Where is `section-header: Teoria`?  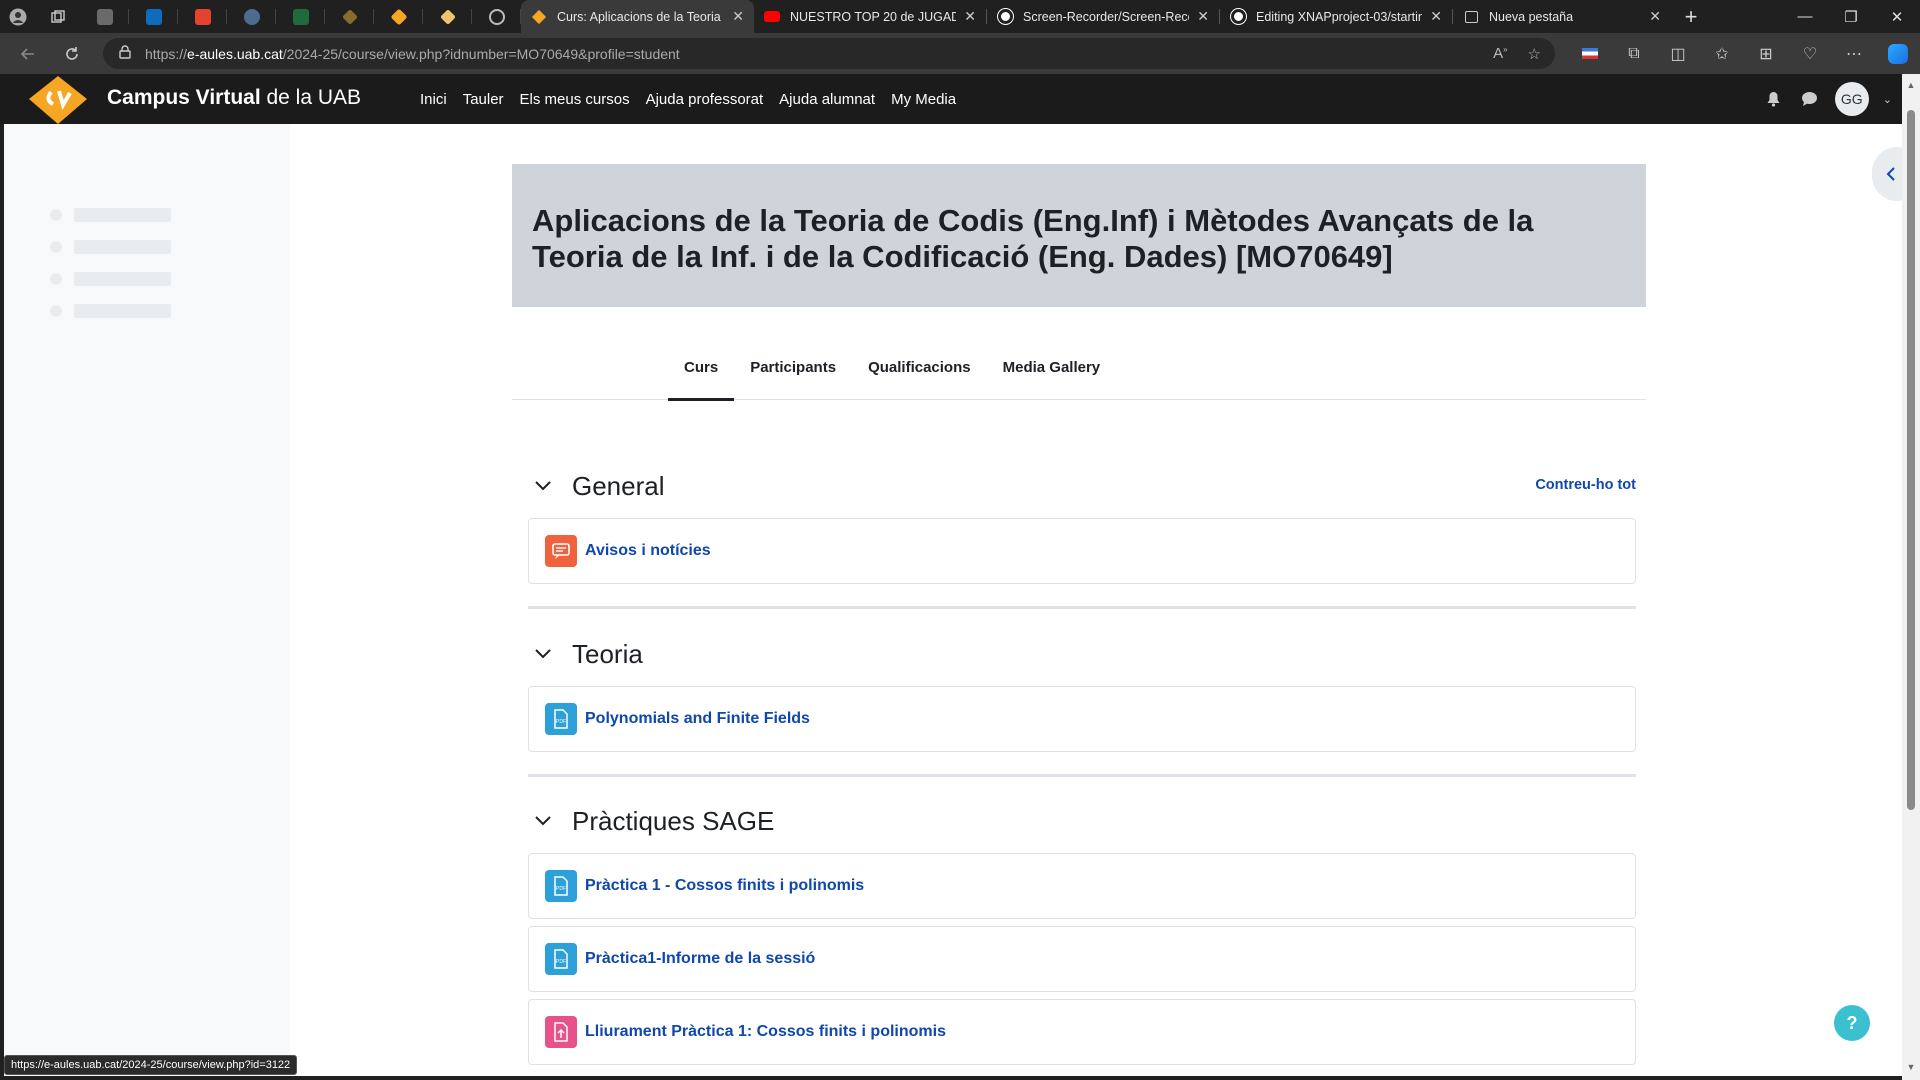 section-header: Teoria is located at coordinates (1082, 654).